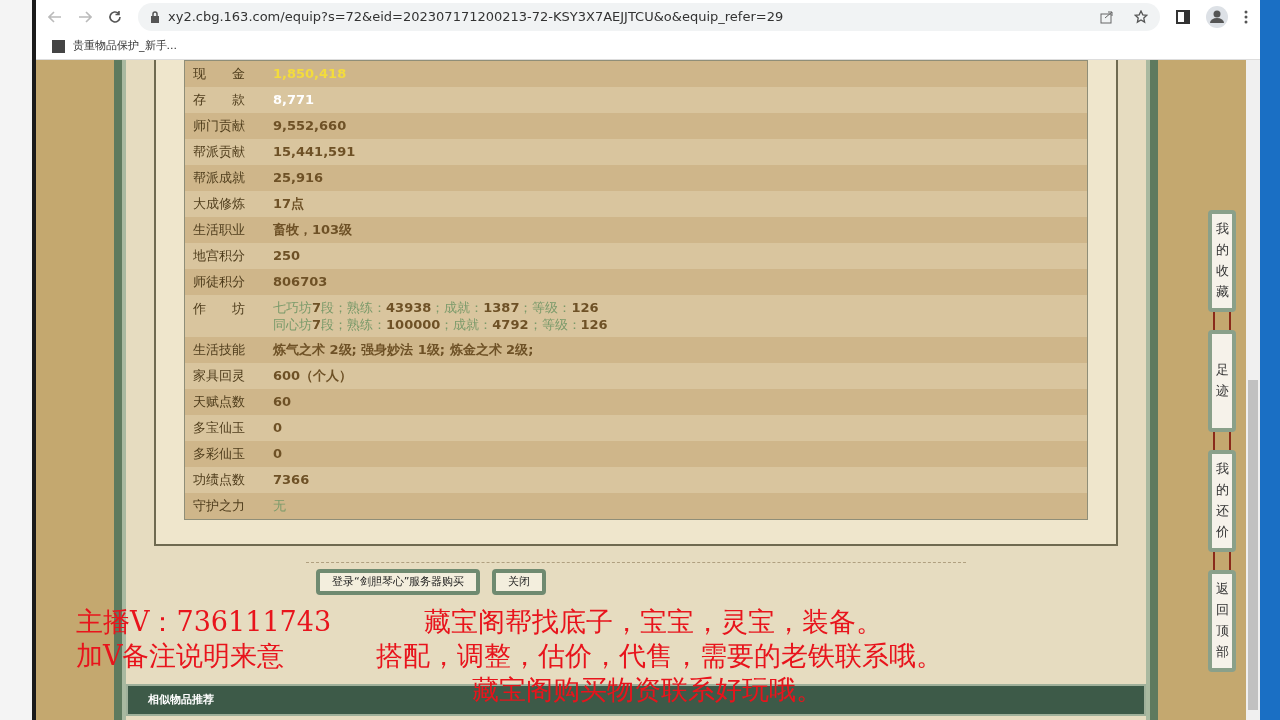  I want to click on field-label: 地宫积分, so click(219, 256).